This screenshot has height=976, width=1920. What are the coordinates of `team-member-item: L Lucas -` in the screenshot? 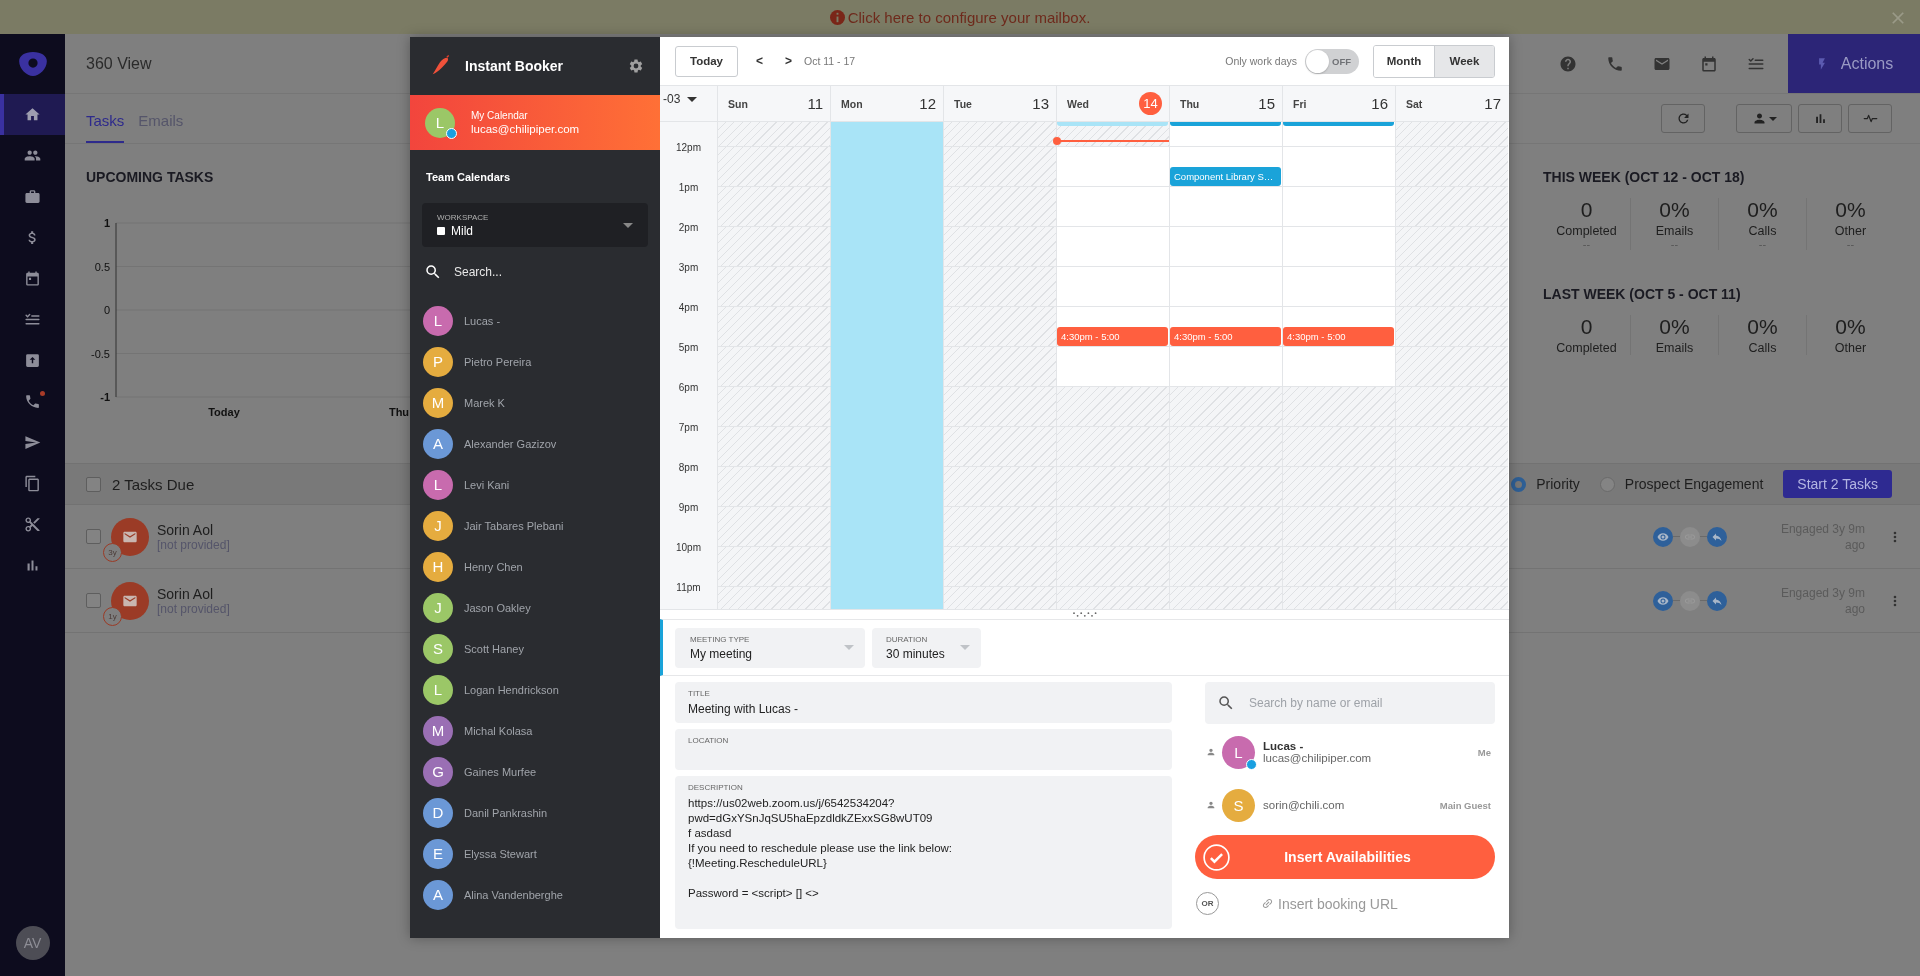 It's located at (535, 320).